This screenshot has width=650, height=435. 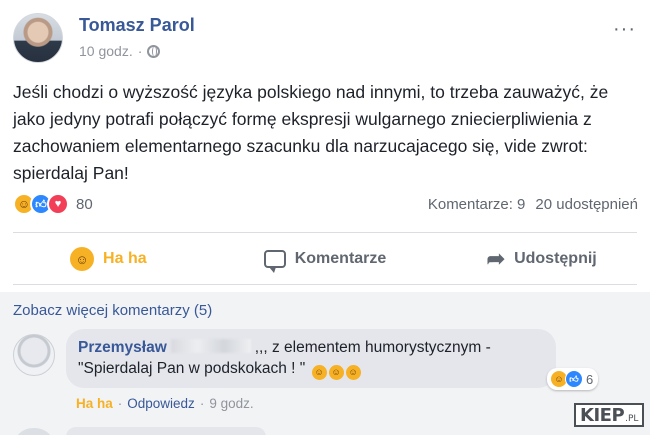 What do you see at coordinates (231, 403) in the screenshot?
I see `comment-time: 9 godz.` at bounding box center [231, 403].